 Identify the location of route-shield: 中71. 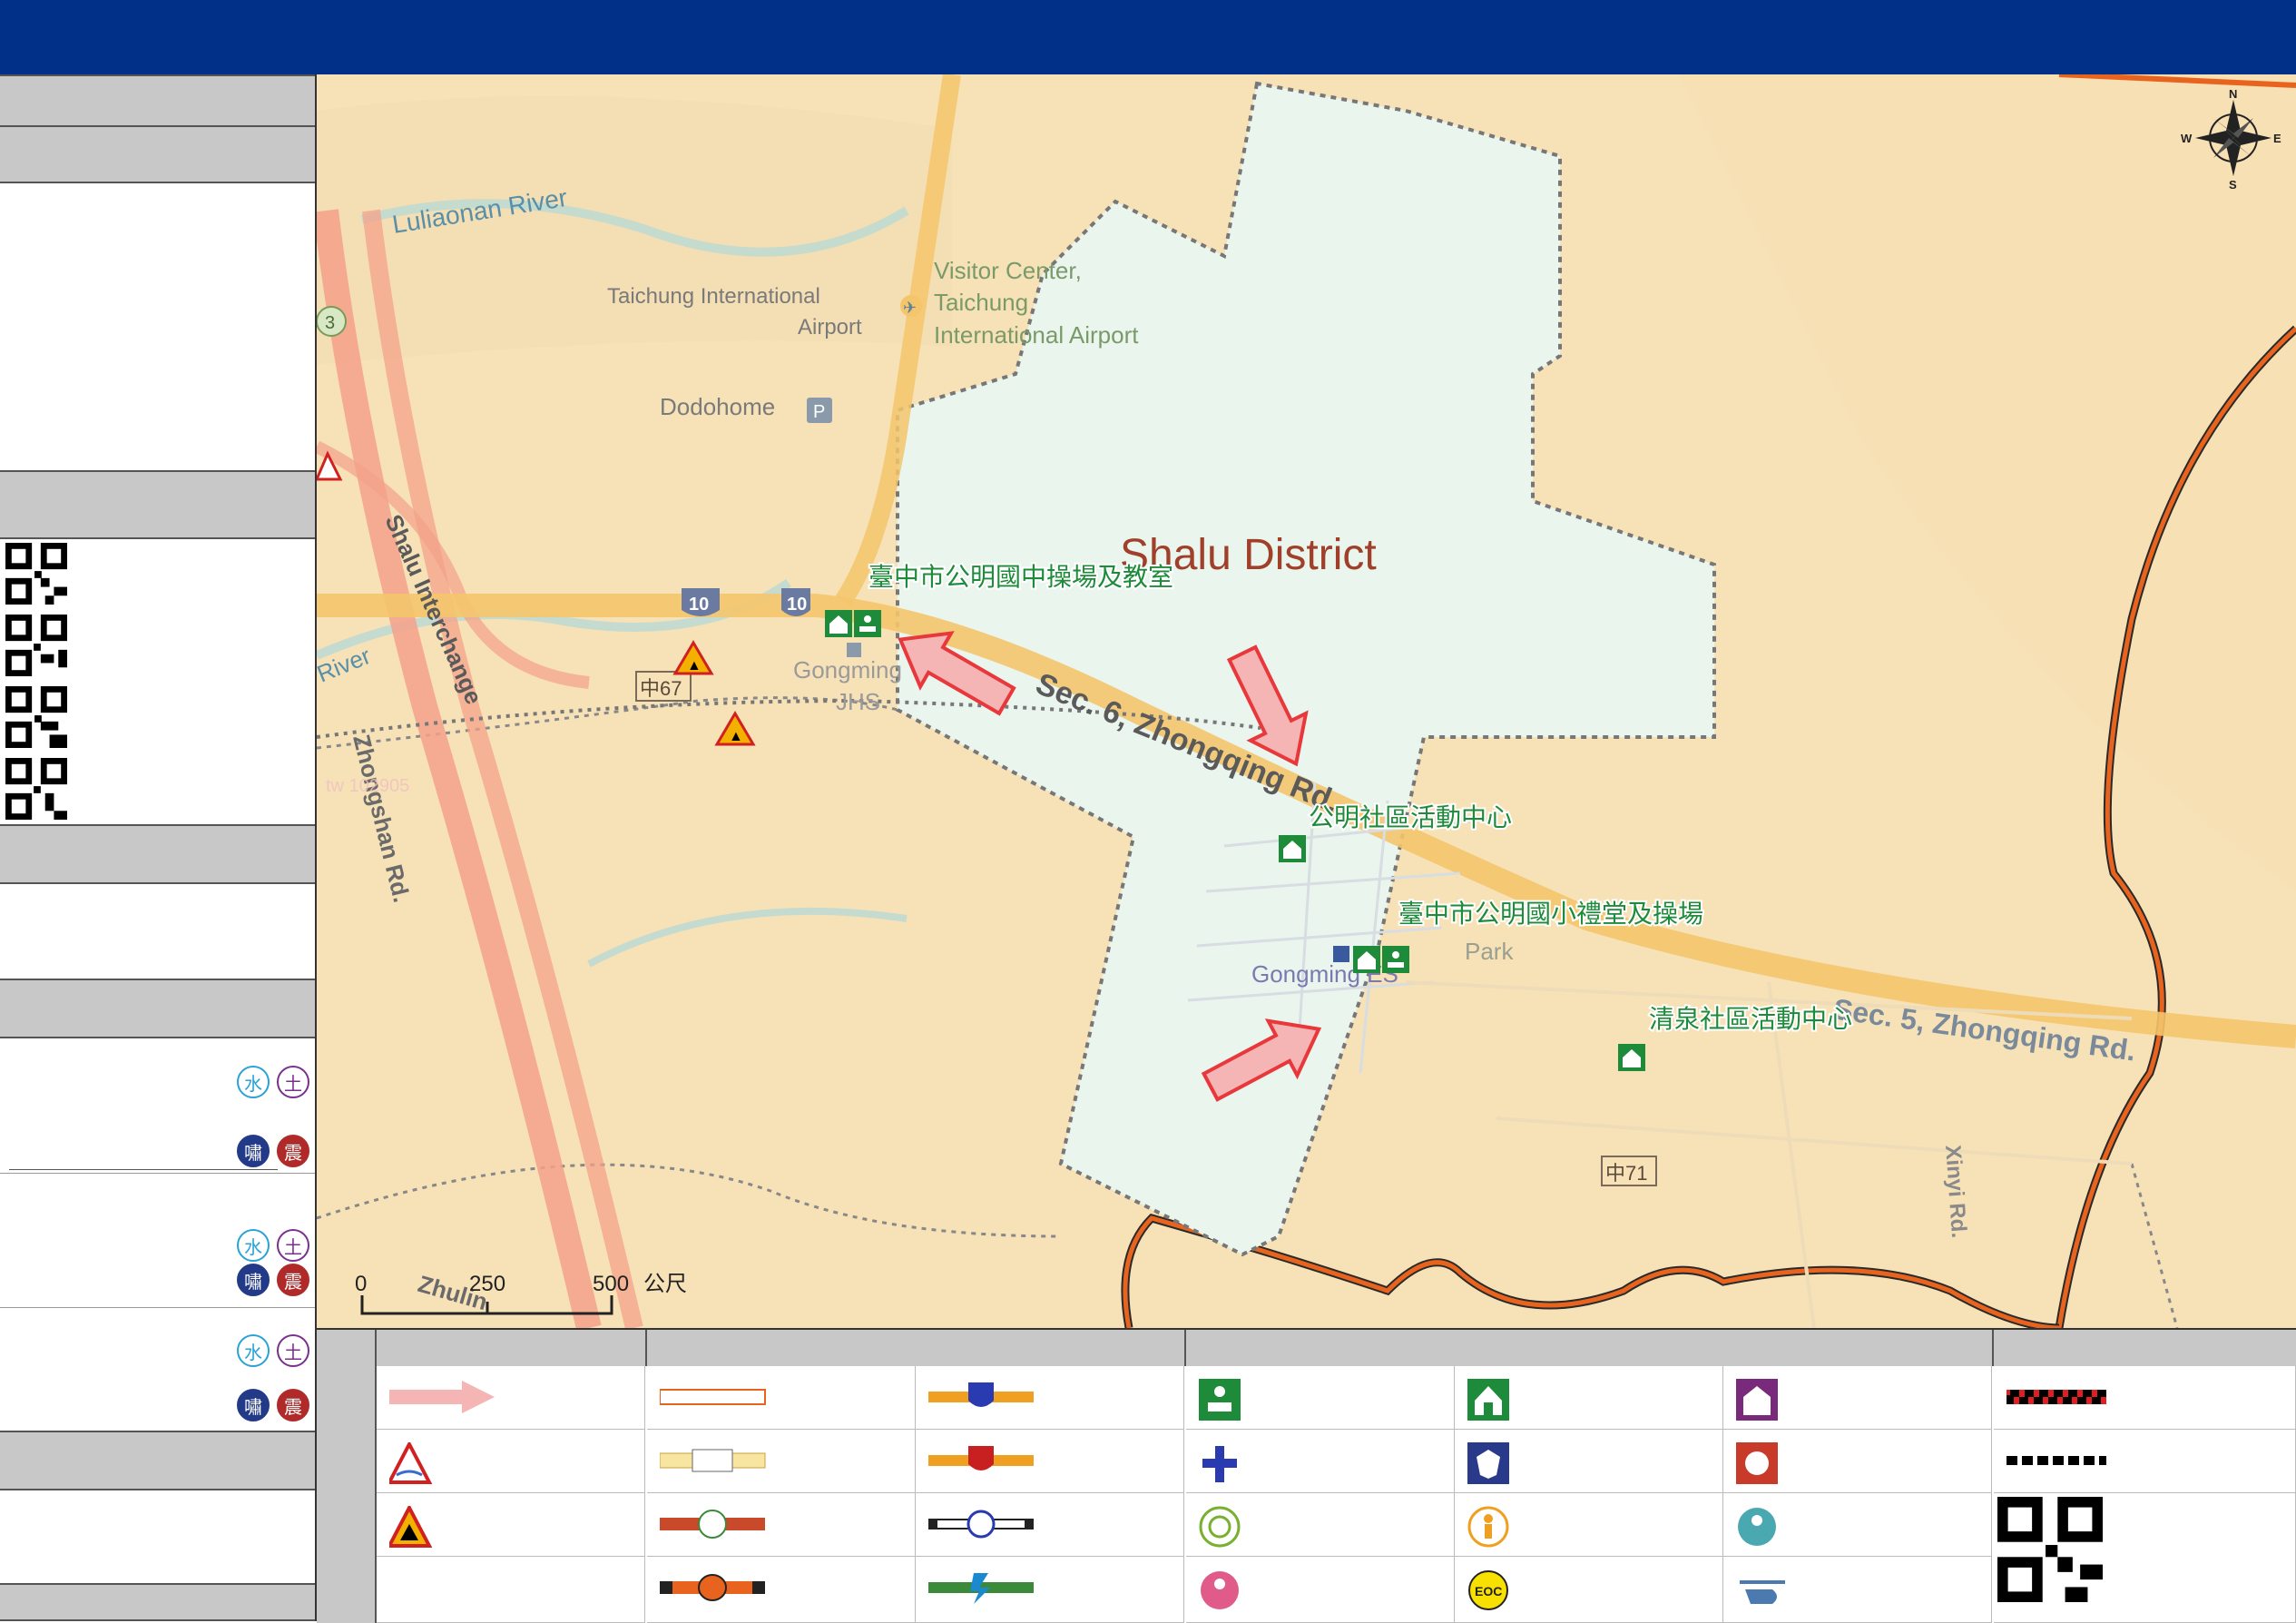
(1629, 1171).